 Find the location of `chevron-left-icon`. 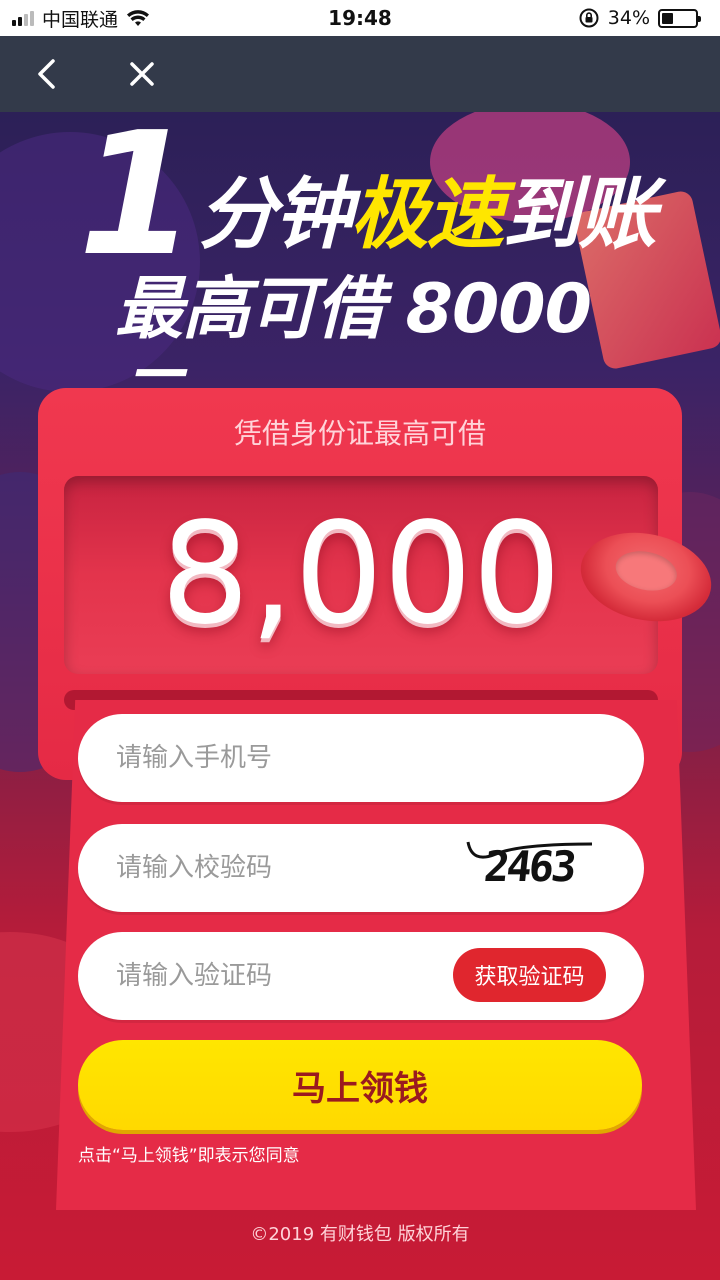

chevron-left-icon is located at coordinates (46, 74).